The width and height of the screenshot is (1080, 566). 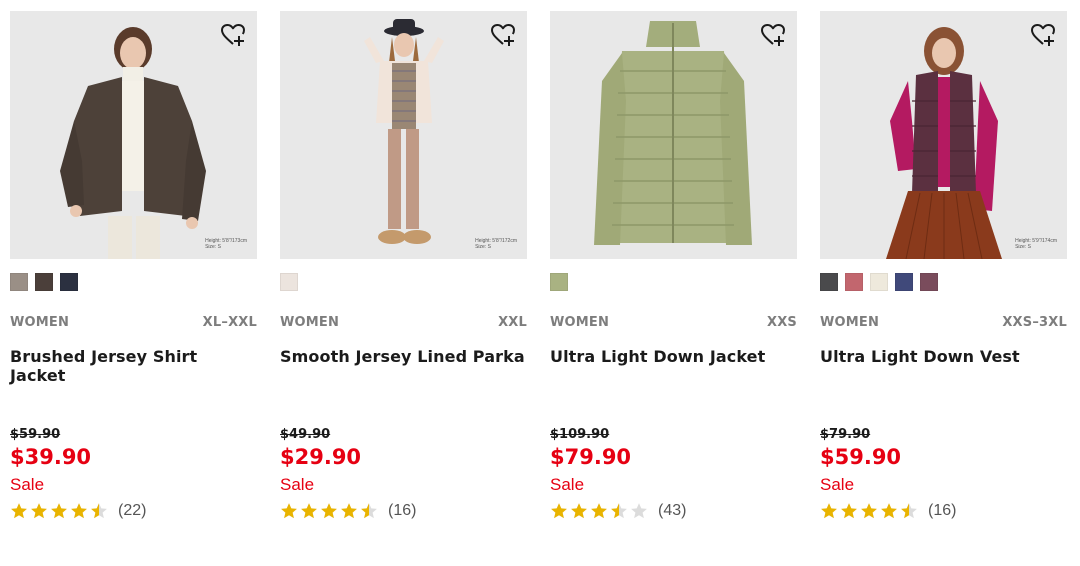 I want to click on size-range: XXS, so click(x=781, y=322).